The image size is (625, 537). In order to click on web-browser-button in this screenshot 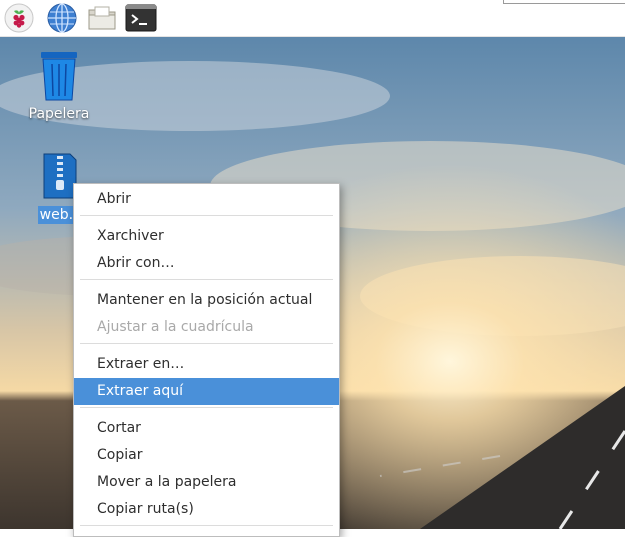, I will do `click(62, 18)`.